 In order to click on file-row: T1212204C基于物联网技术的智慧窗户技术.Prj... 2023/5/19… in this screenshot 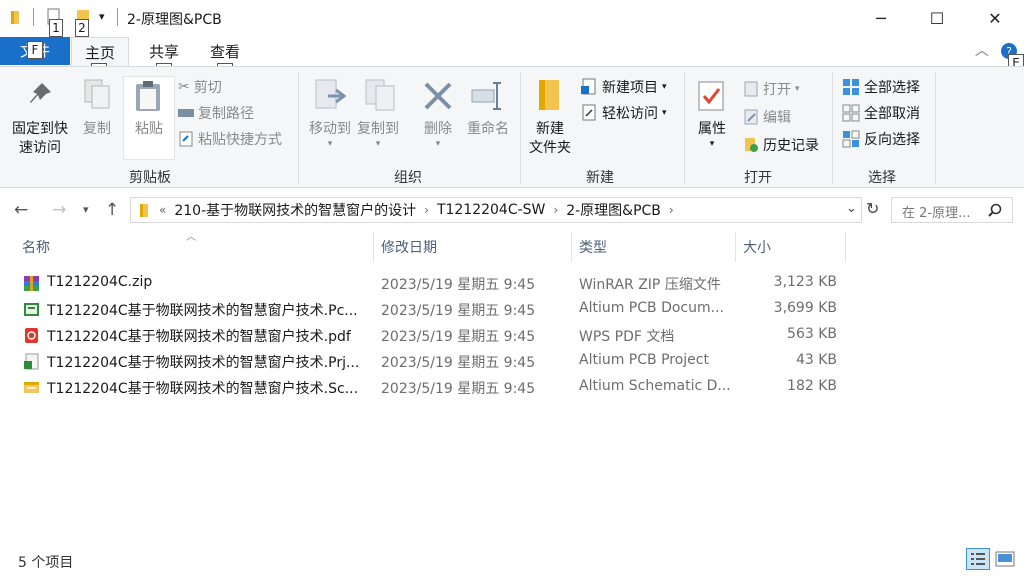, I will do `click(437, 361)`.